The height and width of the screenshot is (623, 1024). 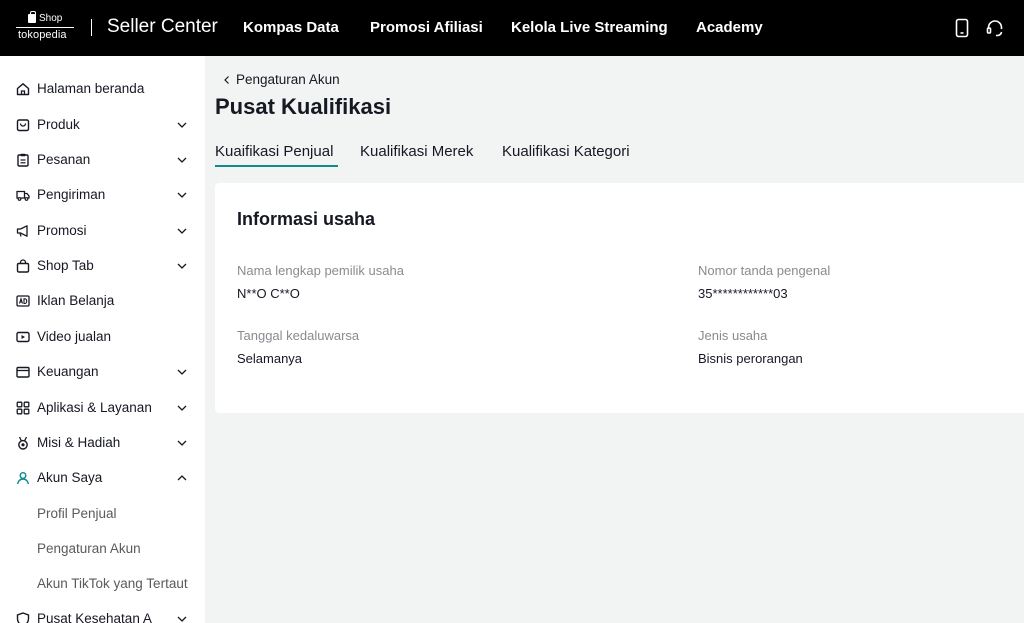 I want to click on apps-icon, so click(x=23, y=407).